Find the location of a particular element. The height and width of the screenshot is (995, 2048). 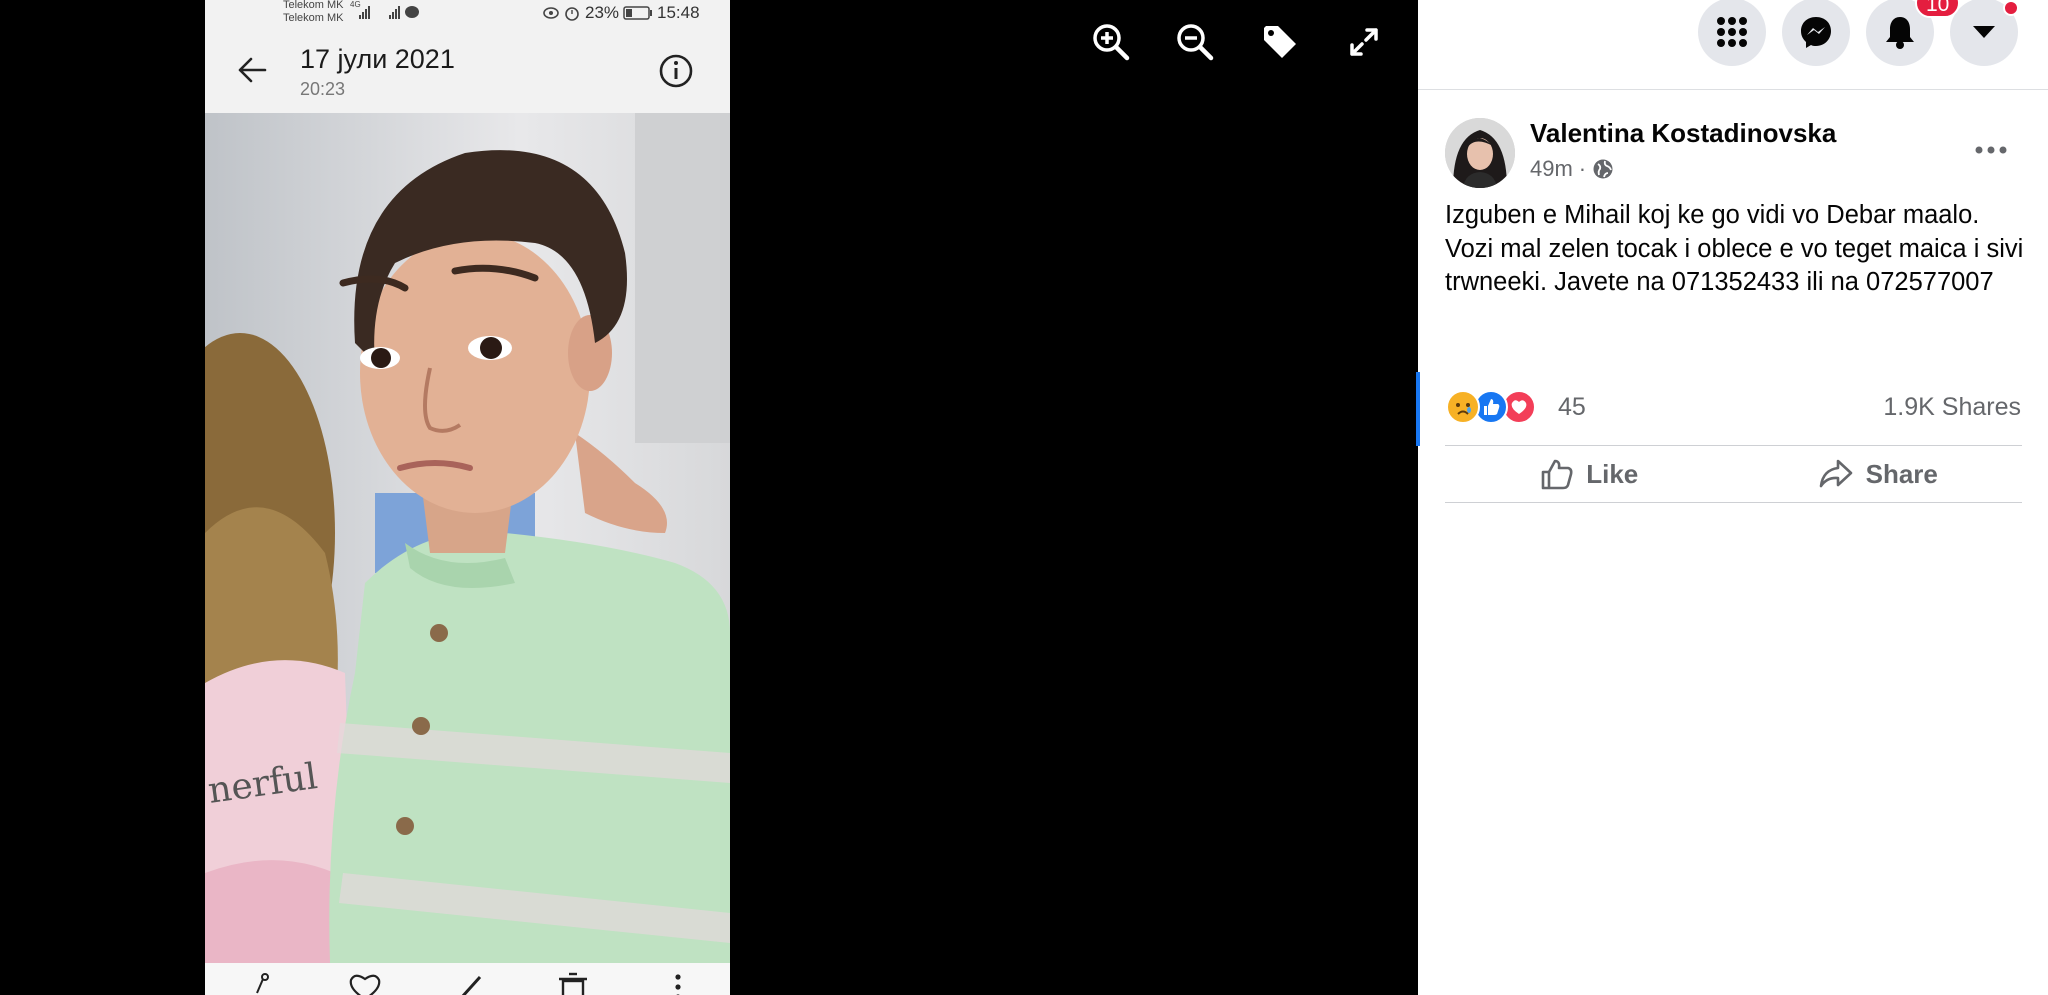

zoom-in-icon is located at coordinates (1111, 42).